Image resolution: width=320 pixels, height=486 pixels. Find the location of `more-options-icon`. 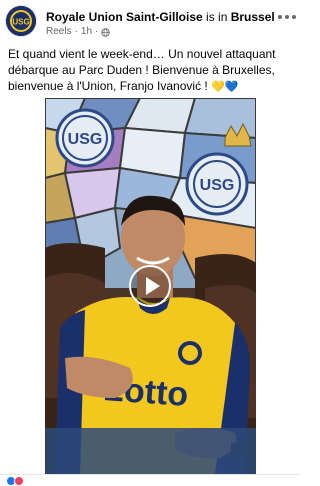

more-options-icon is located at coordinates (287, 17).